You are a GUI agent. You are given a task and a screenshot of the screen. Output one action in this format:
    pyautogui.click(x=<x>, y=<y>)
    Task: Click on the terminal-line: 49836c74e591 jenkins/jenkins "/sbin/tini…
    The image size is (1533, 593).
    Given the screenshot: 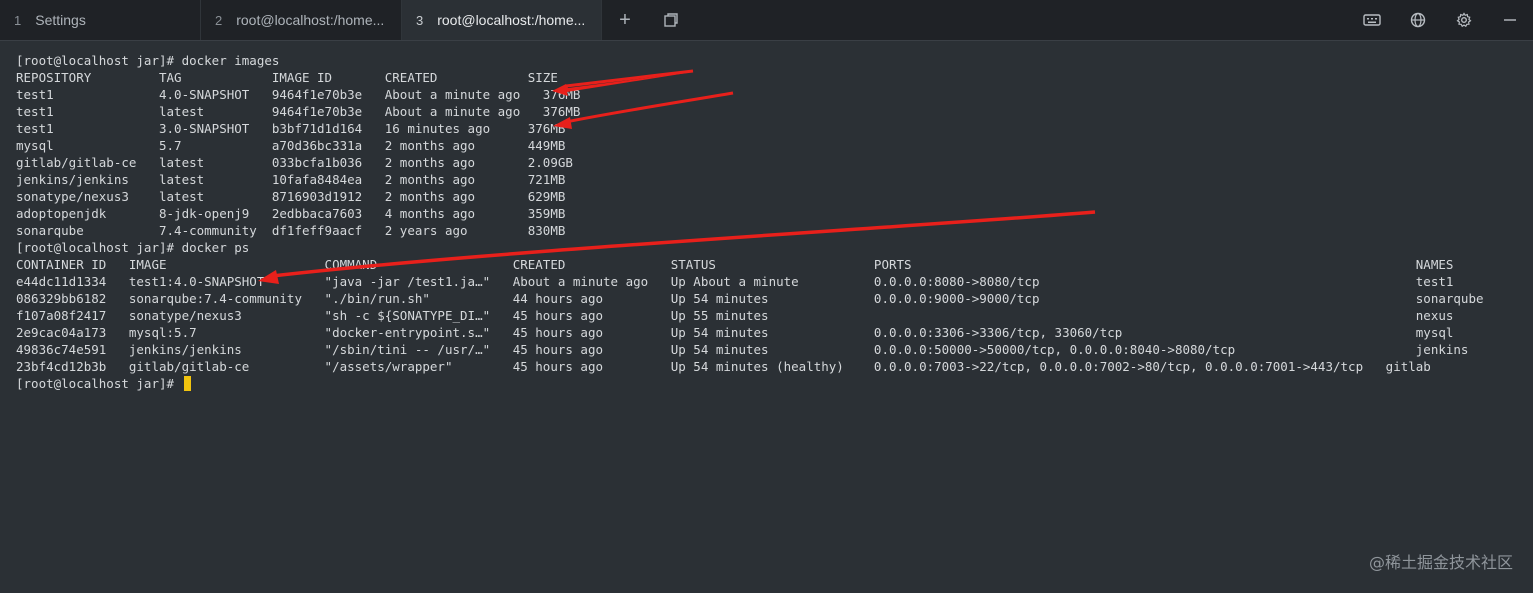 What is the action you would take?
    pyautogui.click(x=742, y=349)
    